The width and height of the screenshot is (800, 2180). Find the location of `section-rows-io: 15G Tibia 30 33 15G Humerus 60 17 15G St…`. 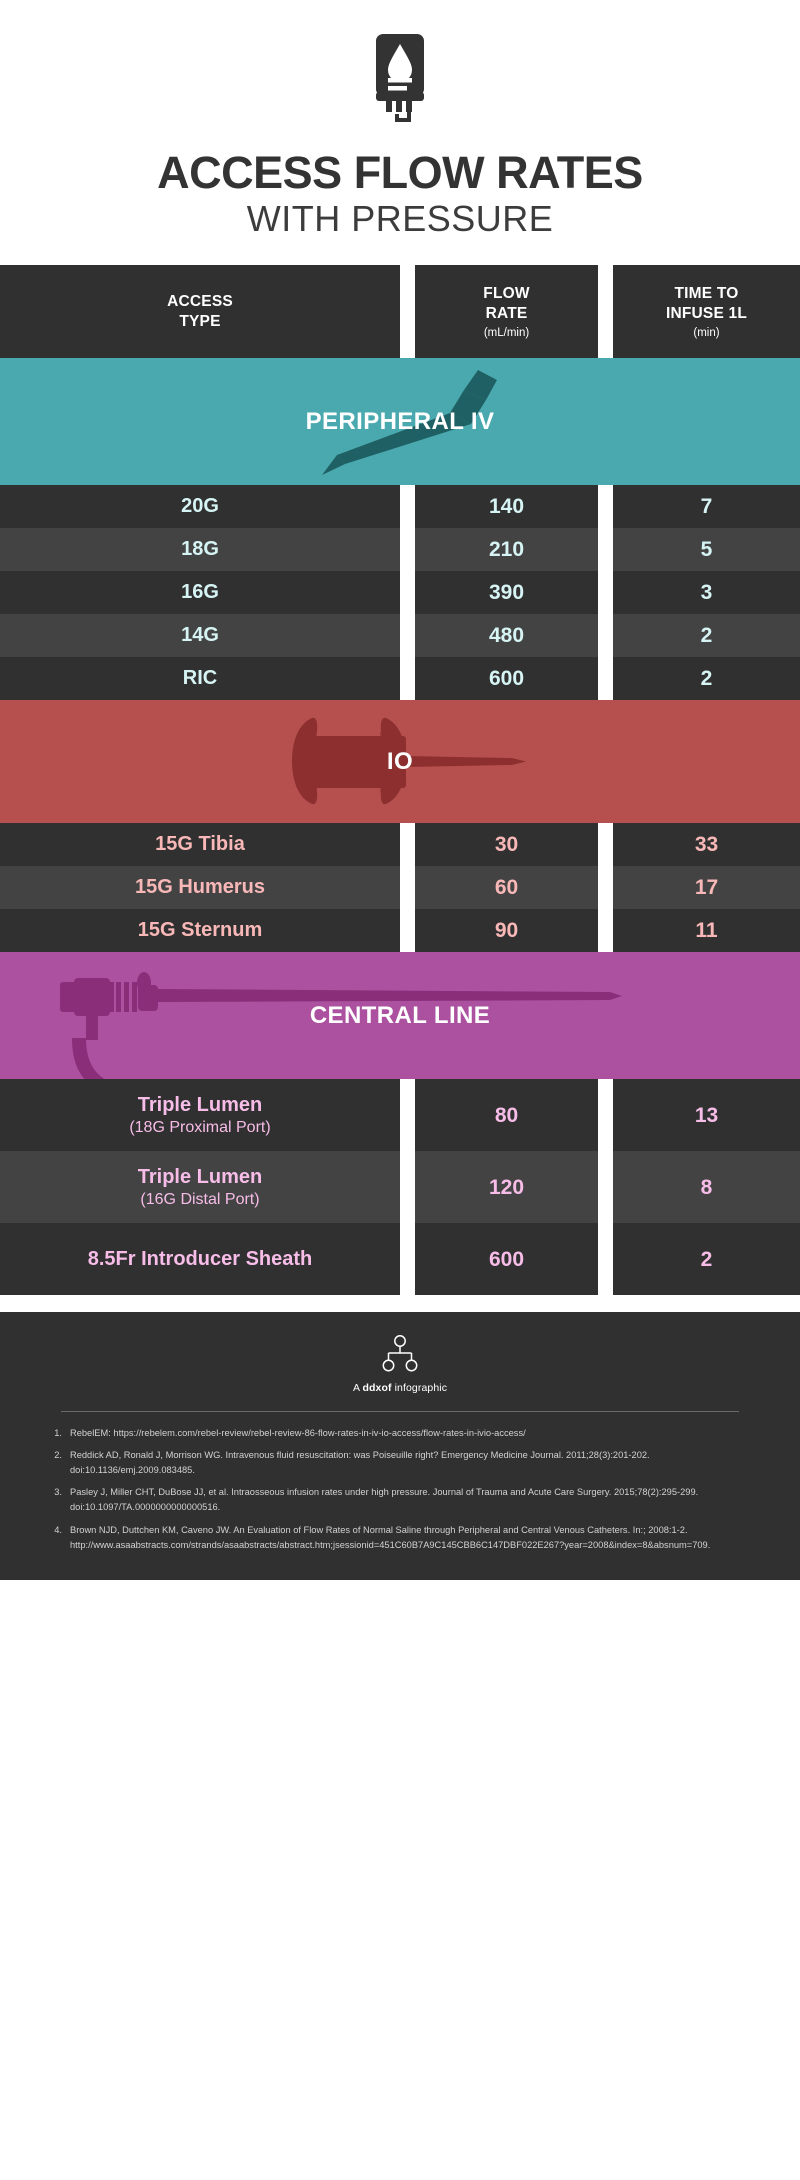

section-rows-io: 15G Tibia 30 33 15G Humerus 60 17 15G St… is located at coordinates (400, 888).